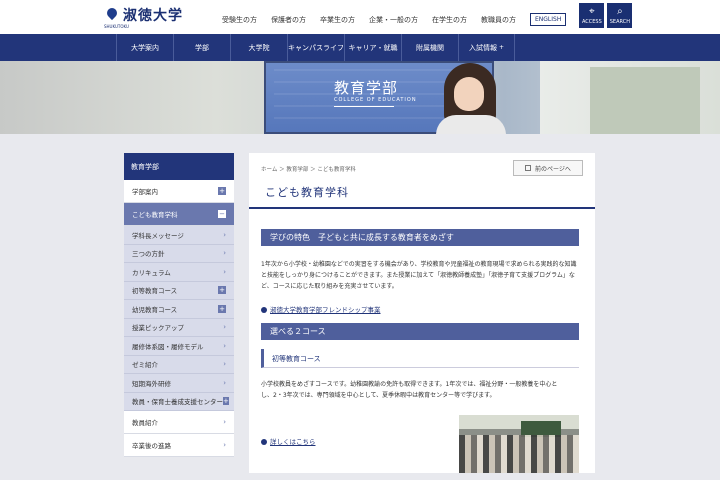 The width and height of the screenshot is (720, 480). What do you see at coordinates (179, 309) in the screenshot?
I see `sidebar-item-early-childhood-course: 幼児教育コース +` at bounding box center [179, 309].